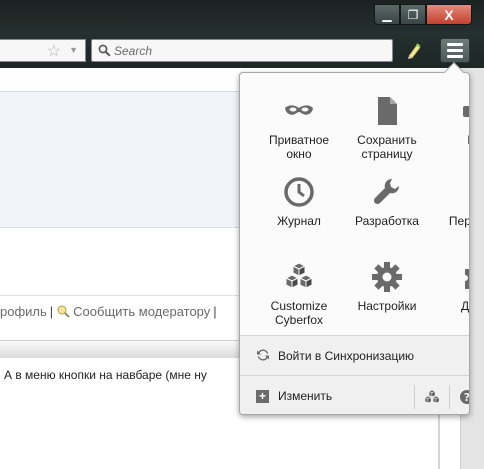  Describe the element at coordinates (299, 192) in the screenshot. I see `clock-icon` at that location.